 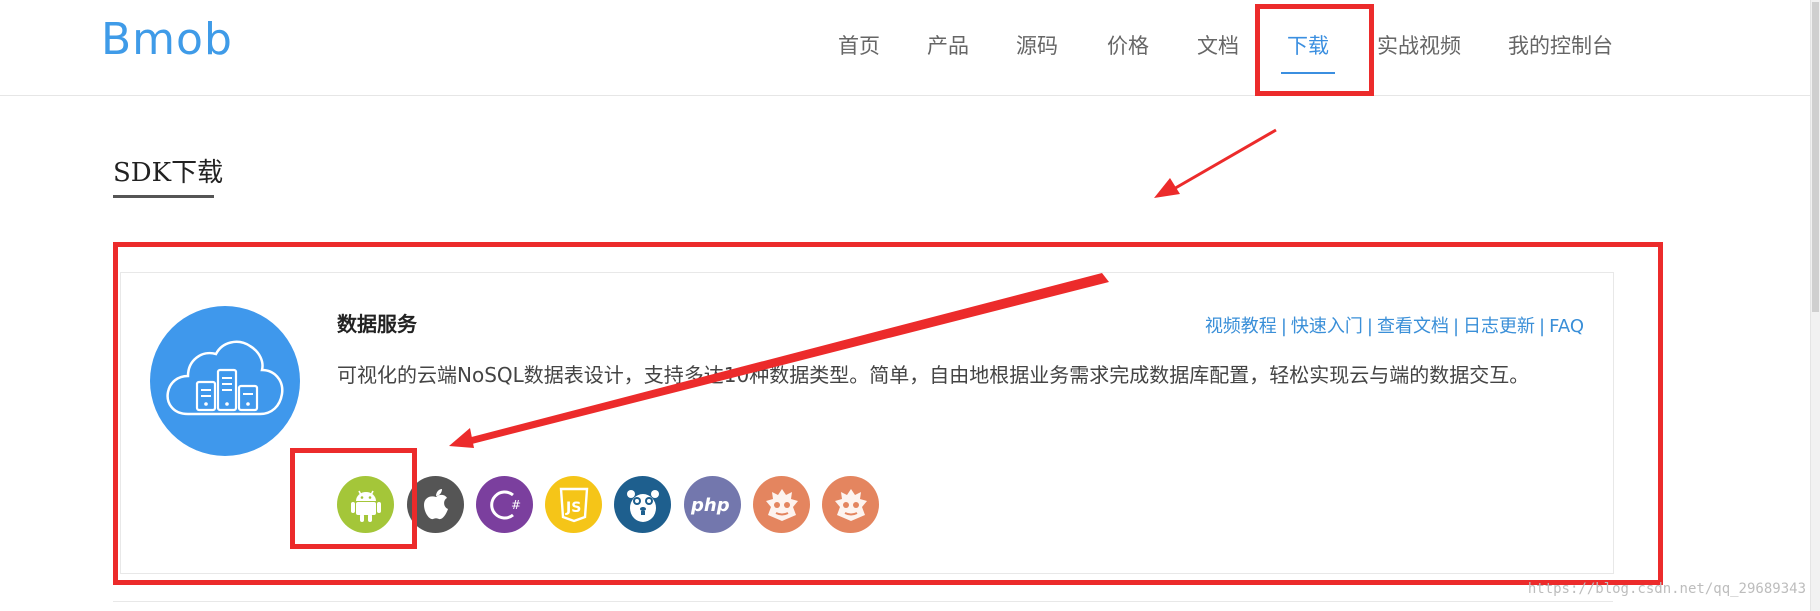 What do you see at coordinates (1419, 45) in the screenshot?
I see `nav-item-videos: 实战视频` at bounding box center [1419, 45].